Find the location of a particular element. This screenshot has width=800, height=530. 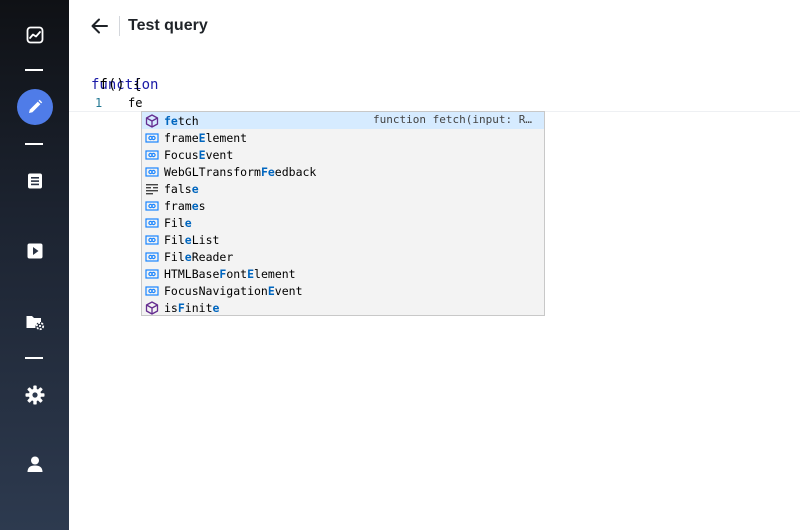

suggestion-item: isFinite is located at coordinates (343, 307).